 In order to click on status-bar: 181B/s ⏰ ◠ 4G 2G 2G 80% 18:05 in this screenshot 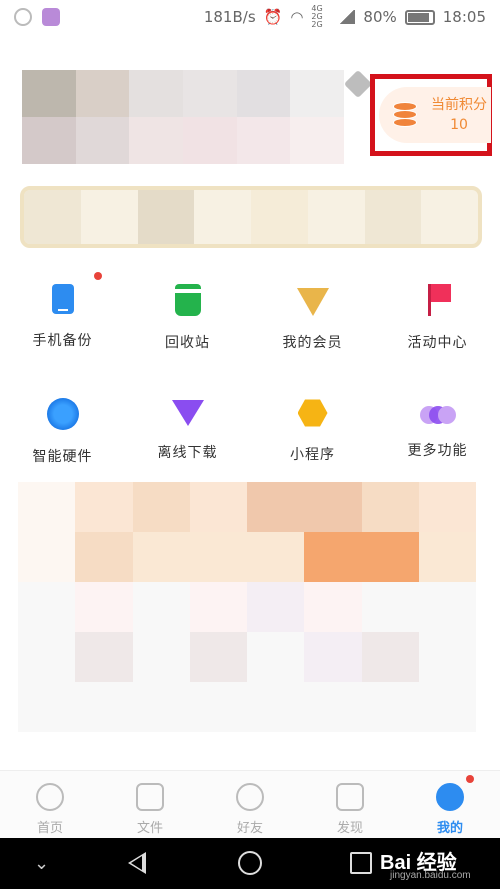, I will do `click(250, 17)`.